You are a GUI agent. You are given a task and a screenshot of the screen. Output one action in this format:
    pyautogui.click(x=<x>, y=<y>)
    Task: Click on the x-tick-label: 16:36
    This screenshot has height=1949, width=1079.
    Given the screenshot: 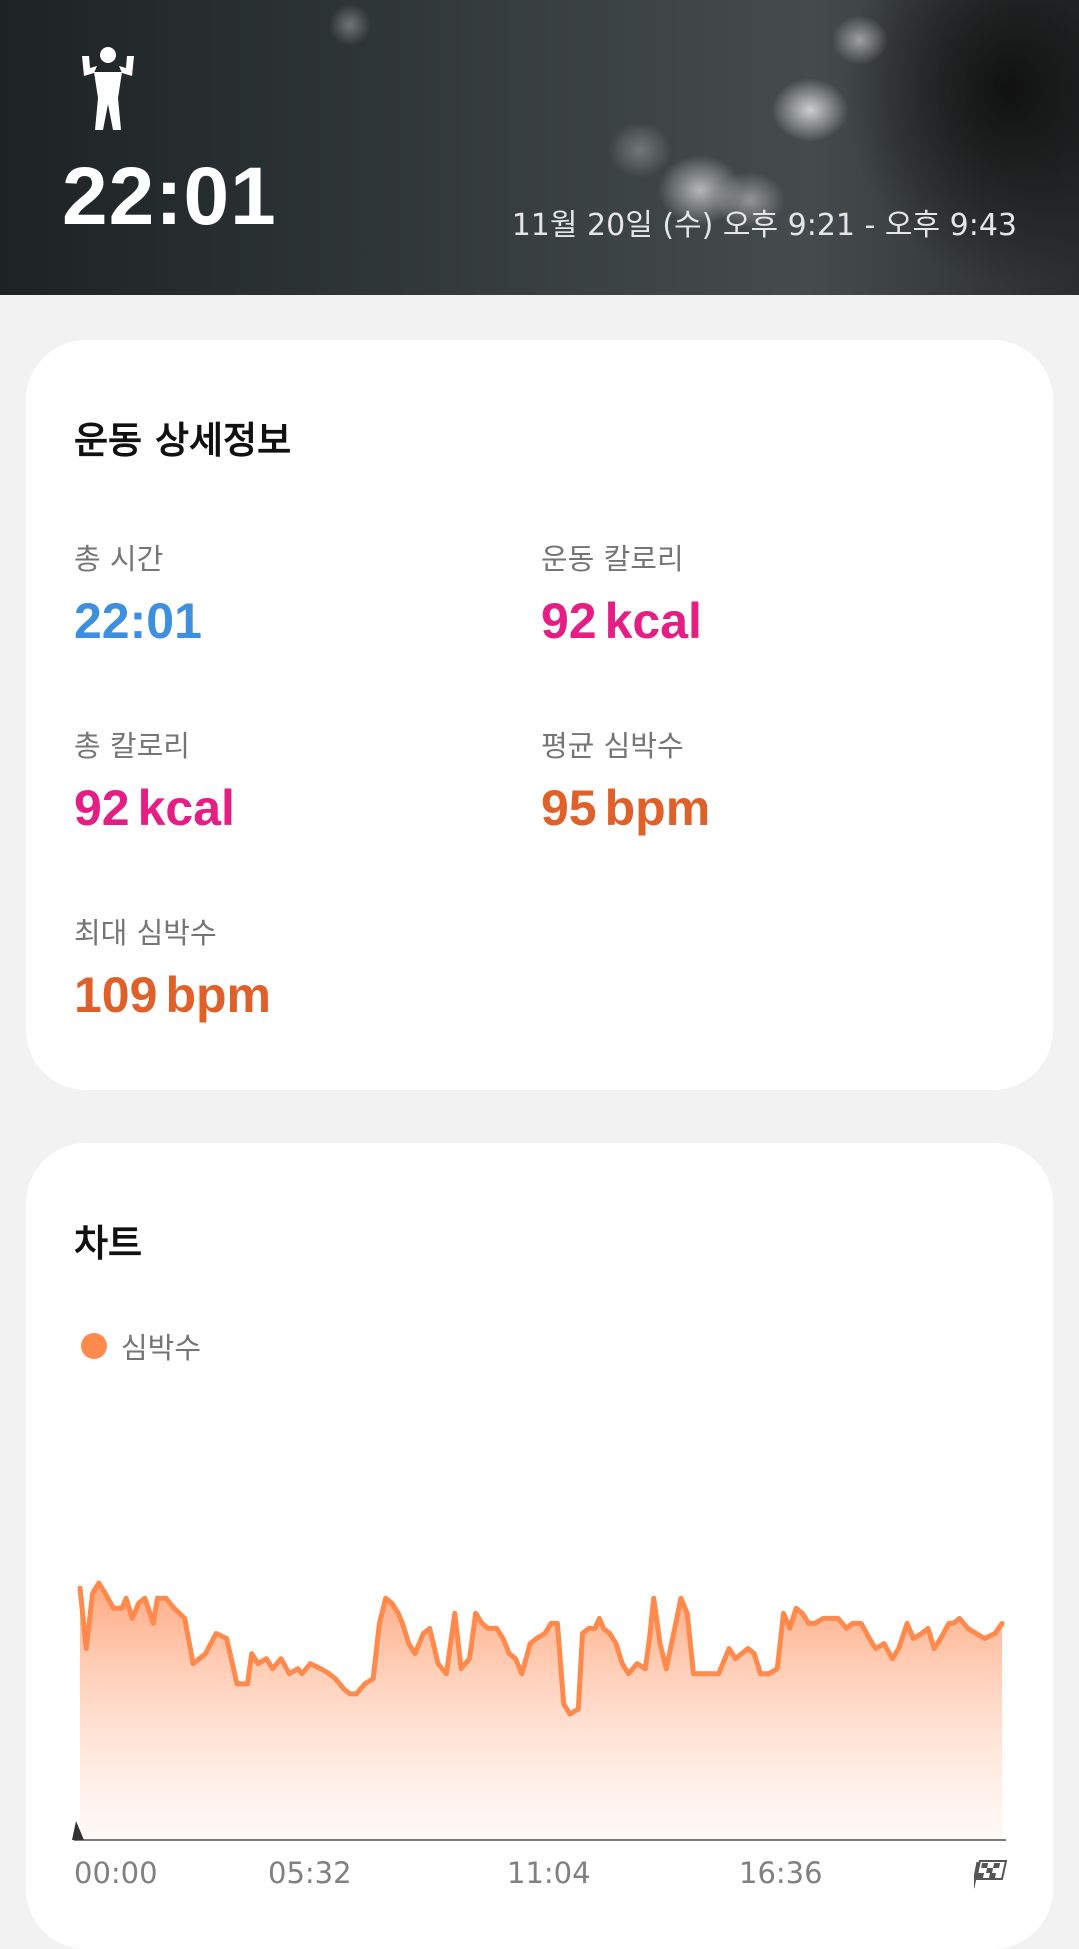 What is the action you would take?
    pyautogui.click(x=781, y=1873)
    